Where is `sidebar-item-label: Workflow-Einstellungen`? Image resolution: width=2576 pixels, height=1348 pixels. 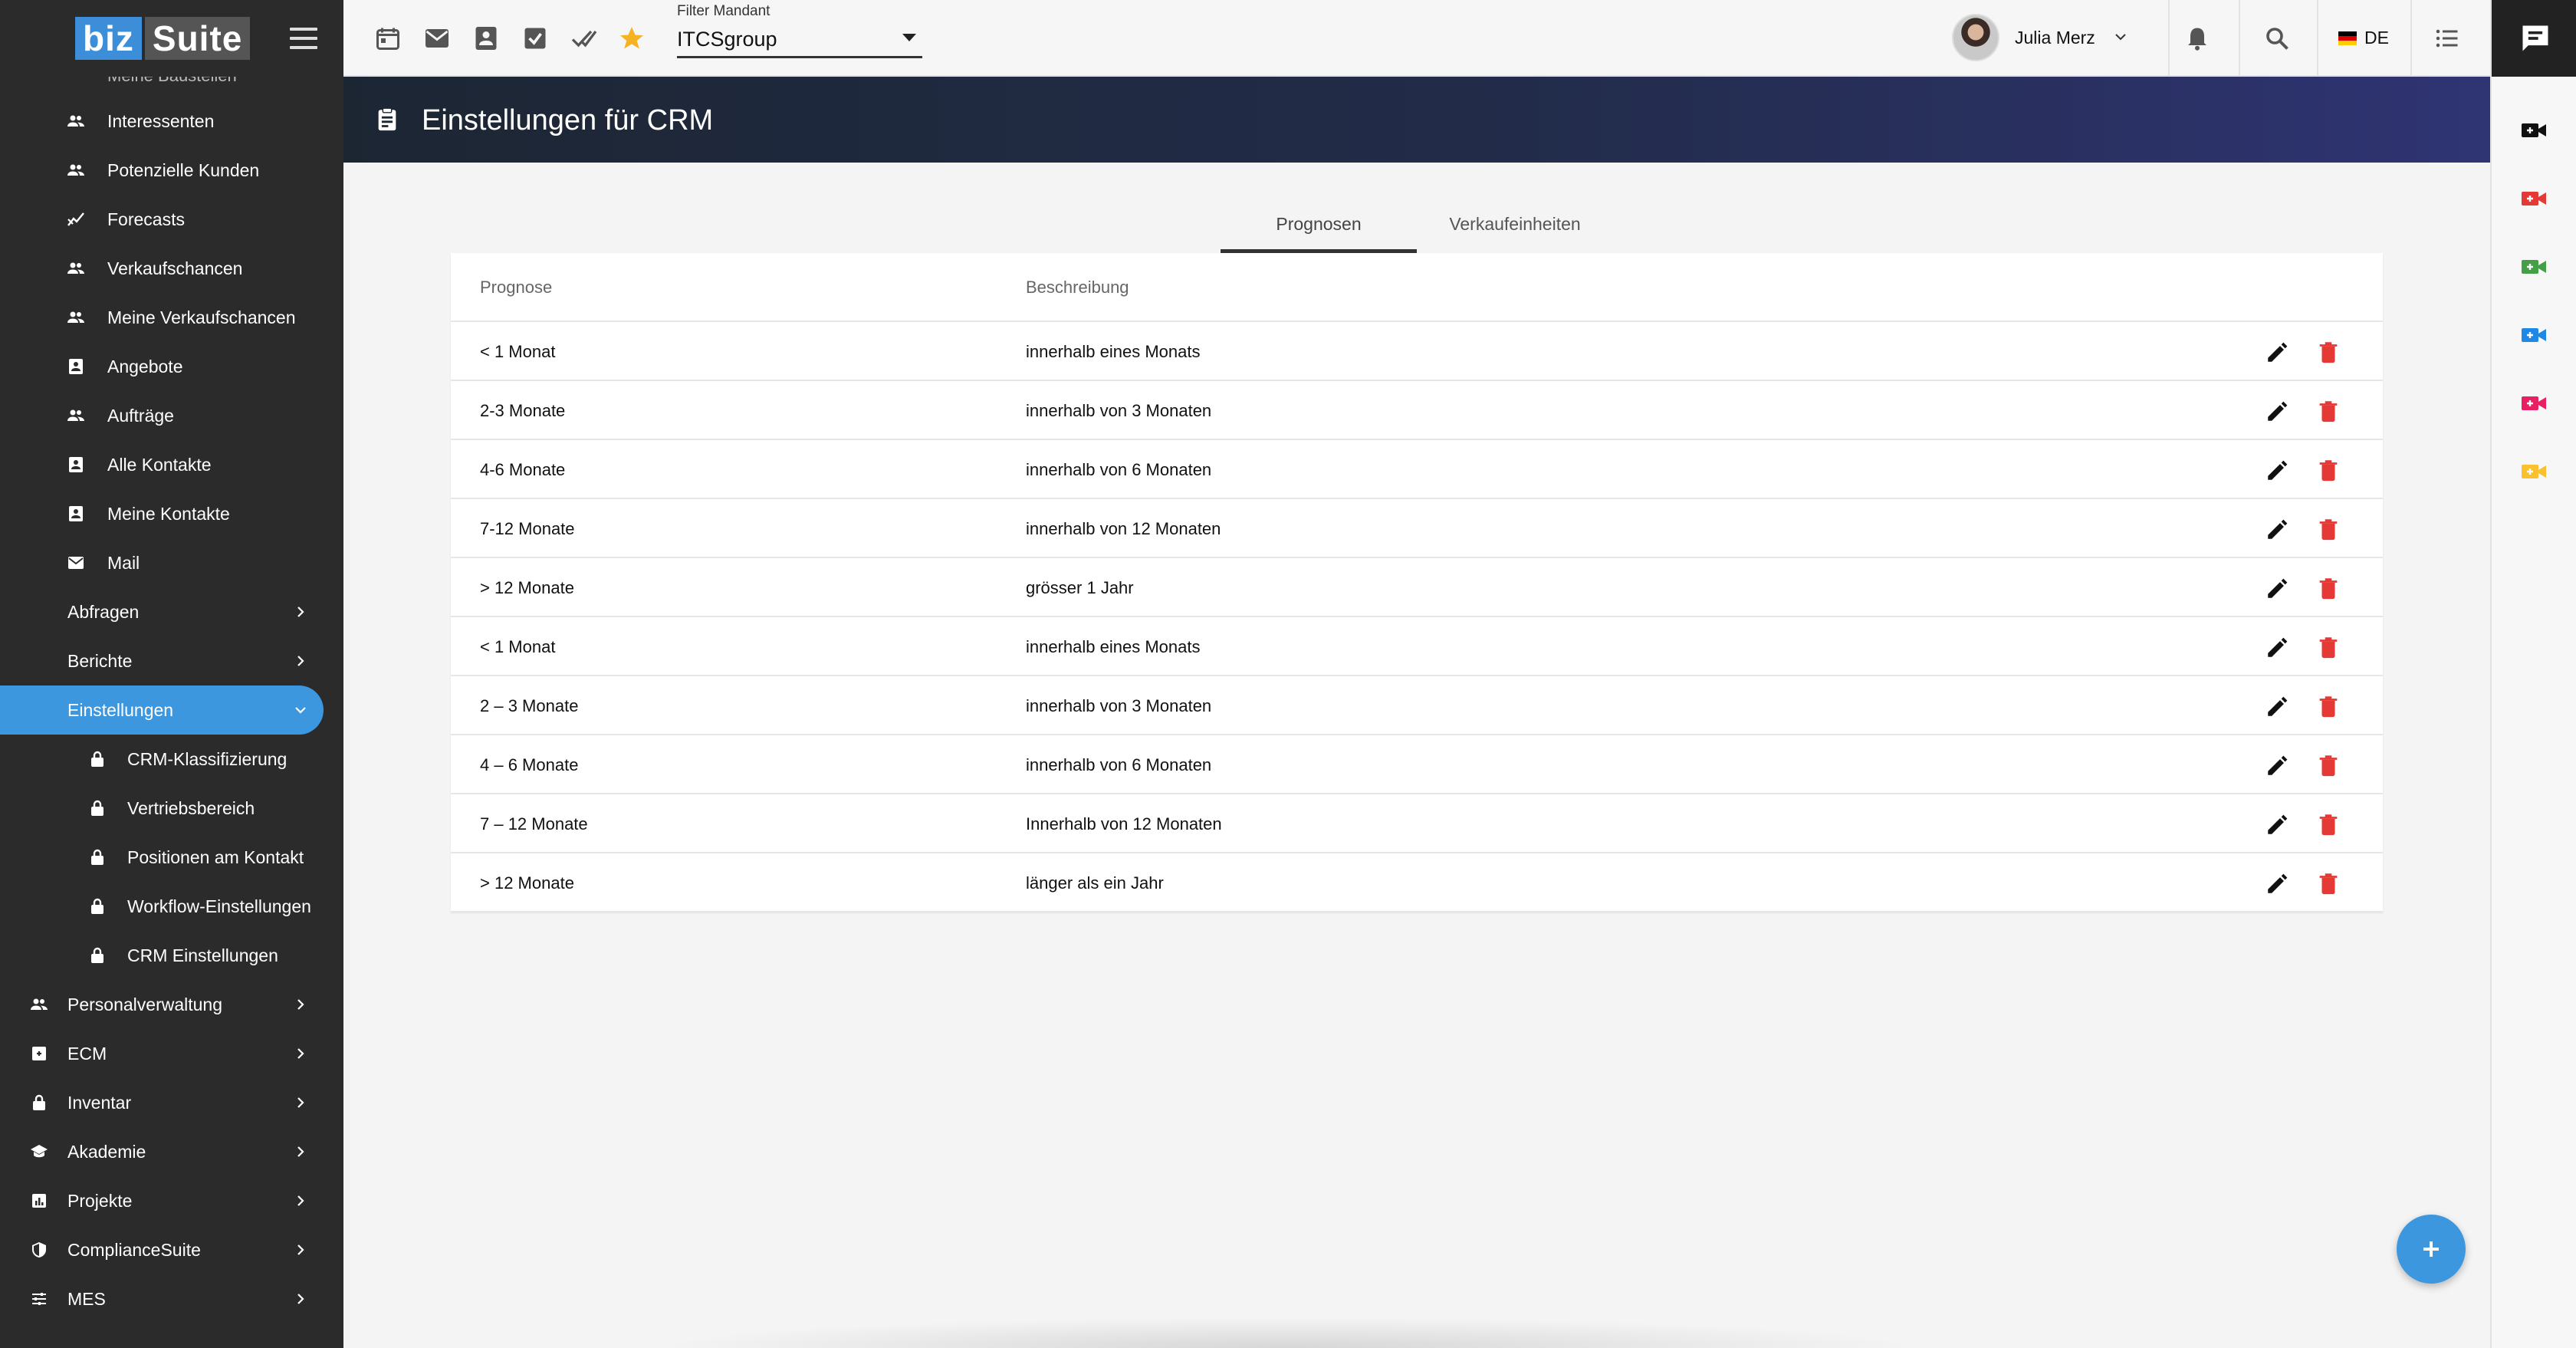 sidebar-item-label: Workflow-Einstellungen is located at coordinates (219, 906).